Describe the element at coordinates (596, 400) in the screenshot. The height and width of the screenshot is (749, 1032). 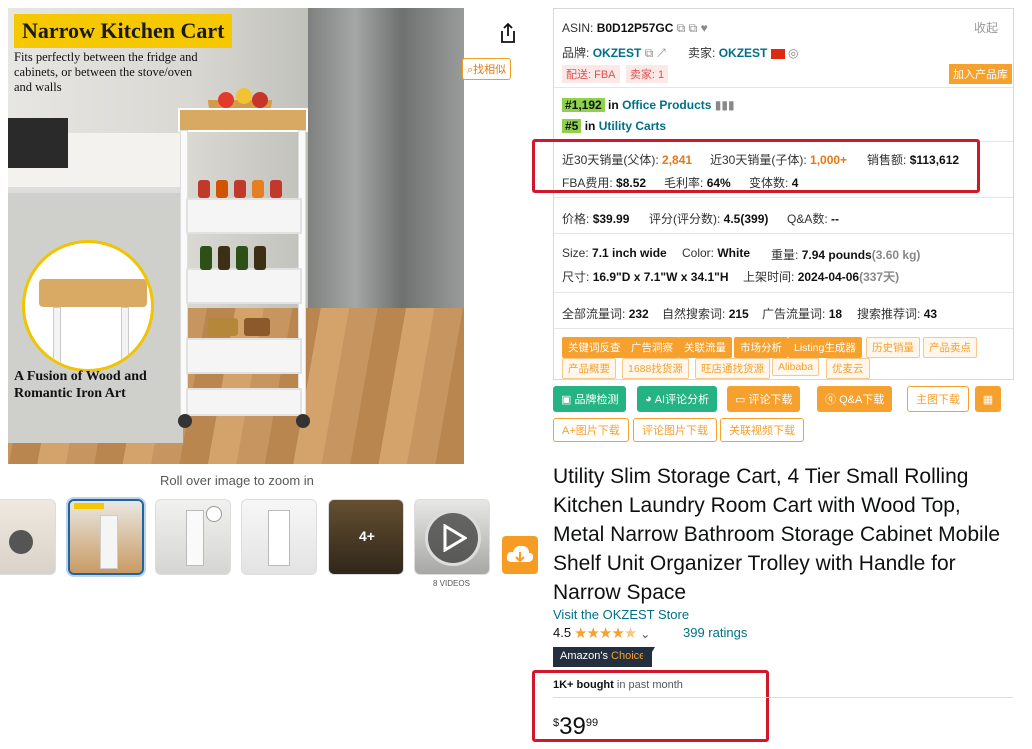
I see `brand-check-label: 品牌检测` at that location.